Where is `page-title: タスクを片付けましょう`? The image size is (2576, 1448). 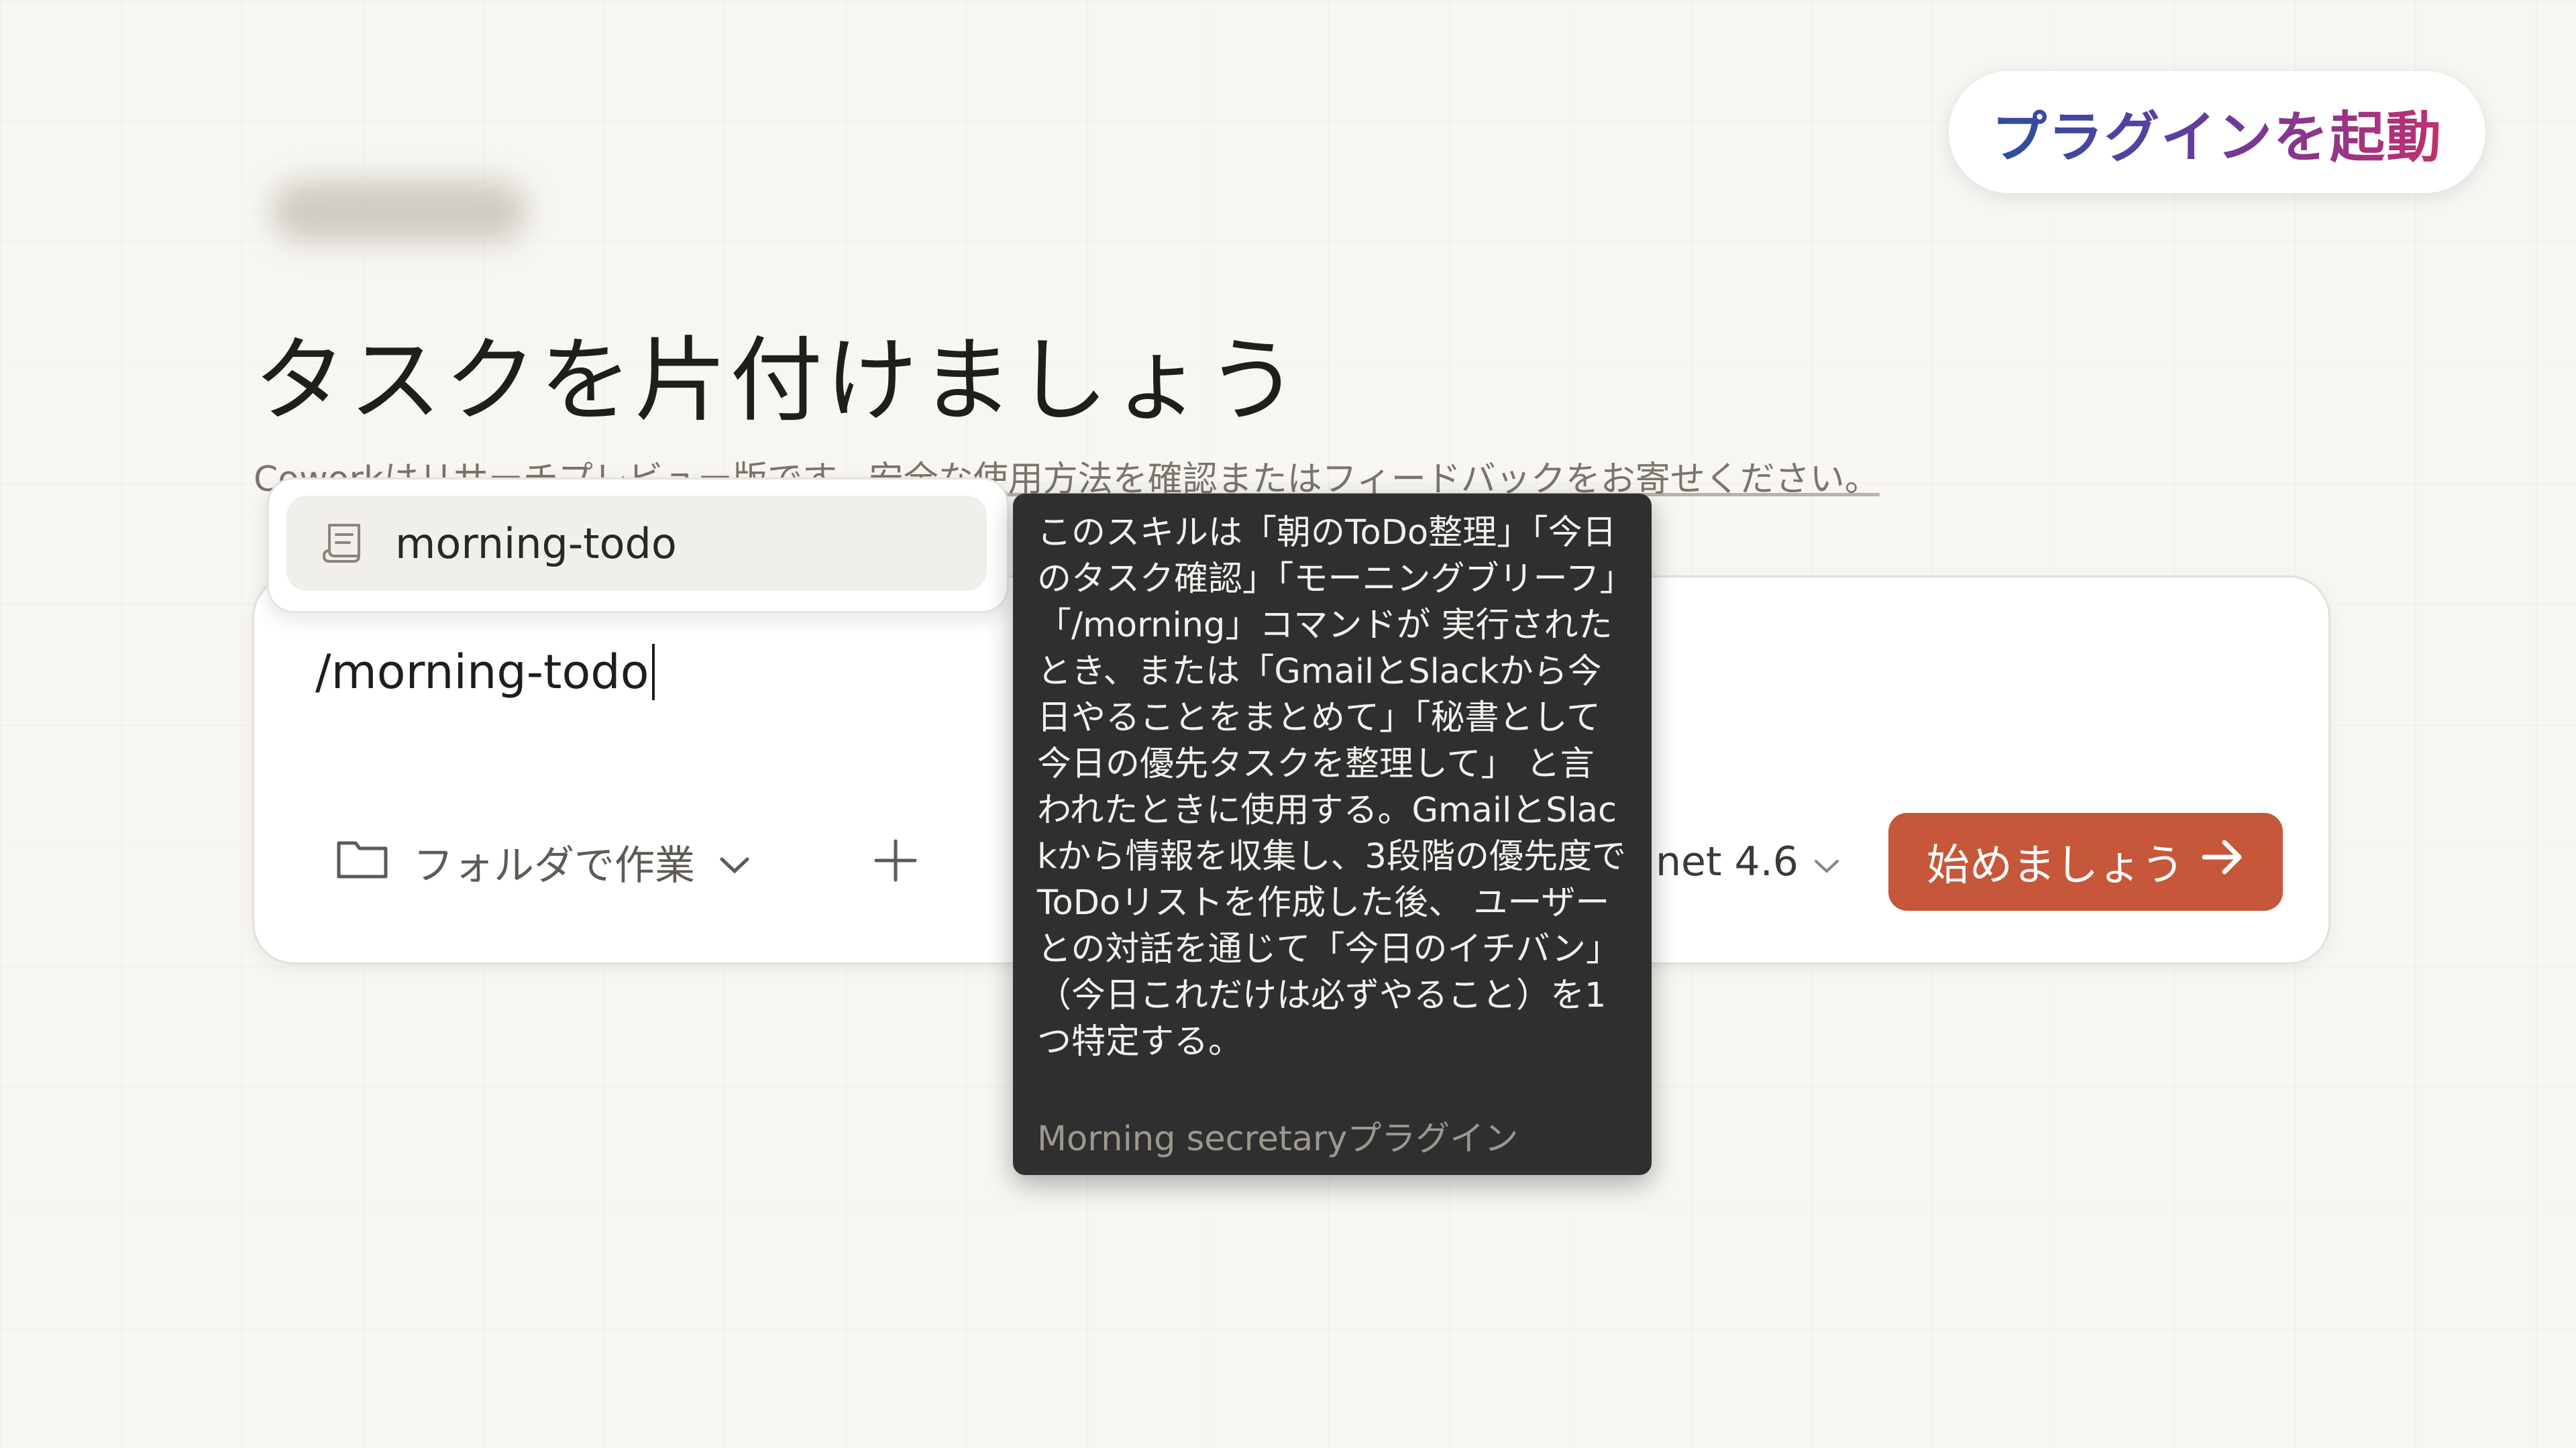 page-title: タスクを片付けましょう is located at coordinates (778, 381).